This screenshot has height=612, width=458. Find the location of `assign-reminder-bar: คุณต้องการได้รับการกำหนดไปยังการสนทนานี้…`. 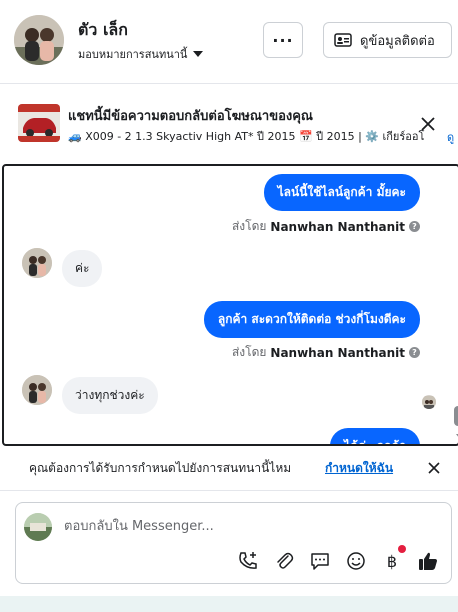

assign-reminder-bar: คุณต้องการได้รับการกำหนดไปยังการสนทนานี้… is located at coordinates (229, 467).